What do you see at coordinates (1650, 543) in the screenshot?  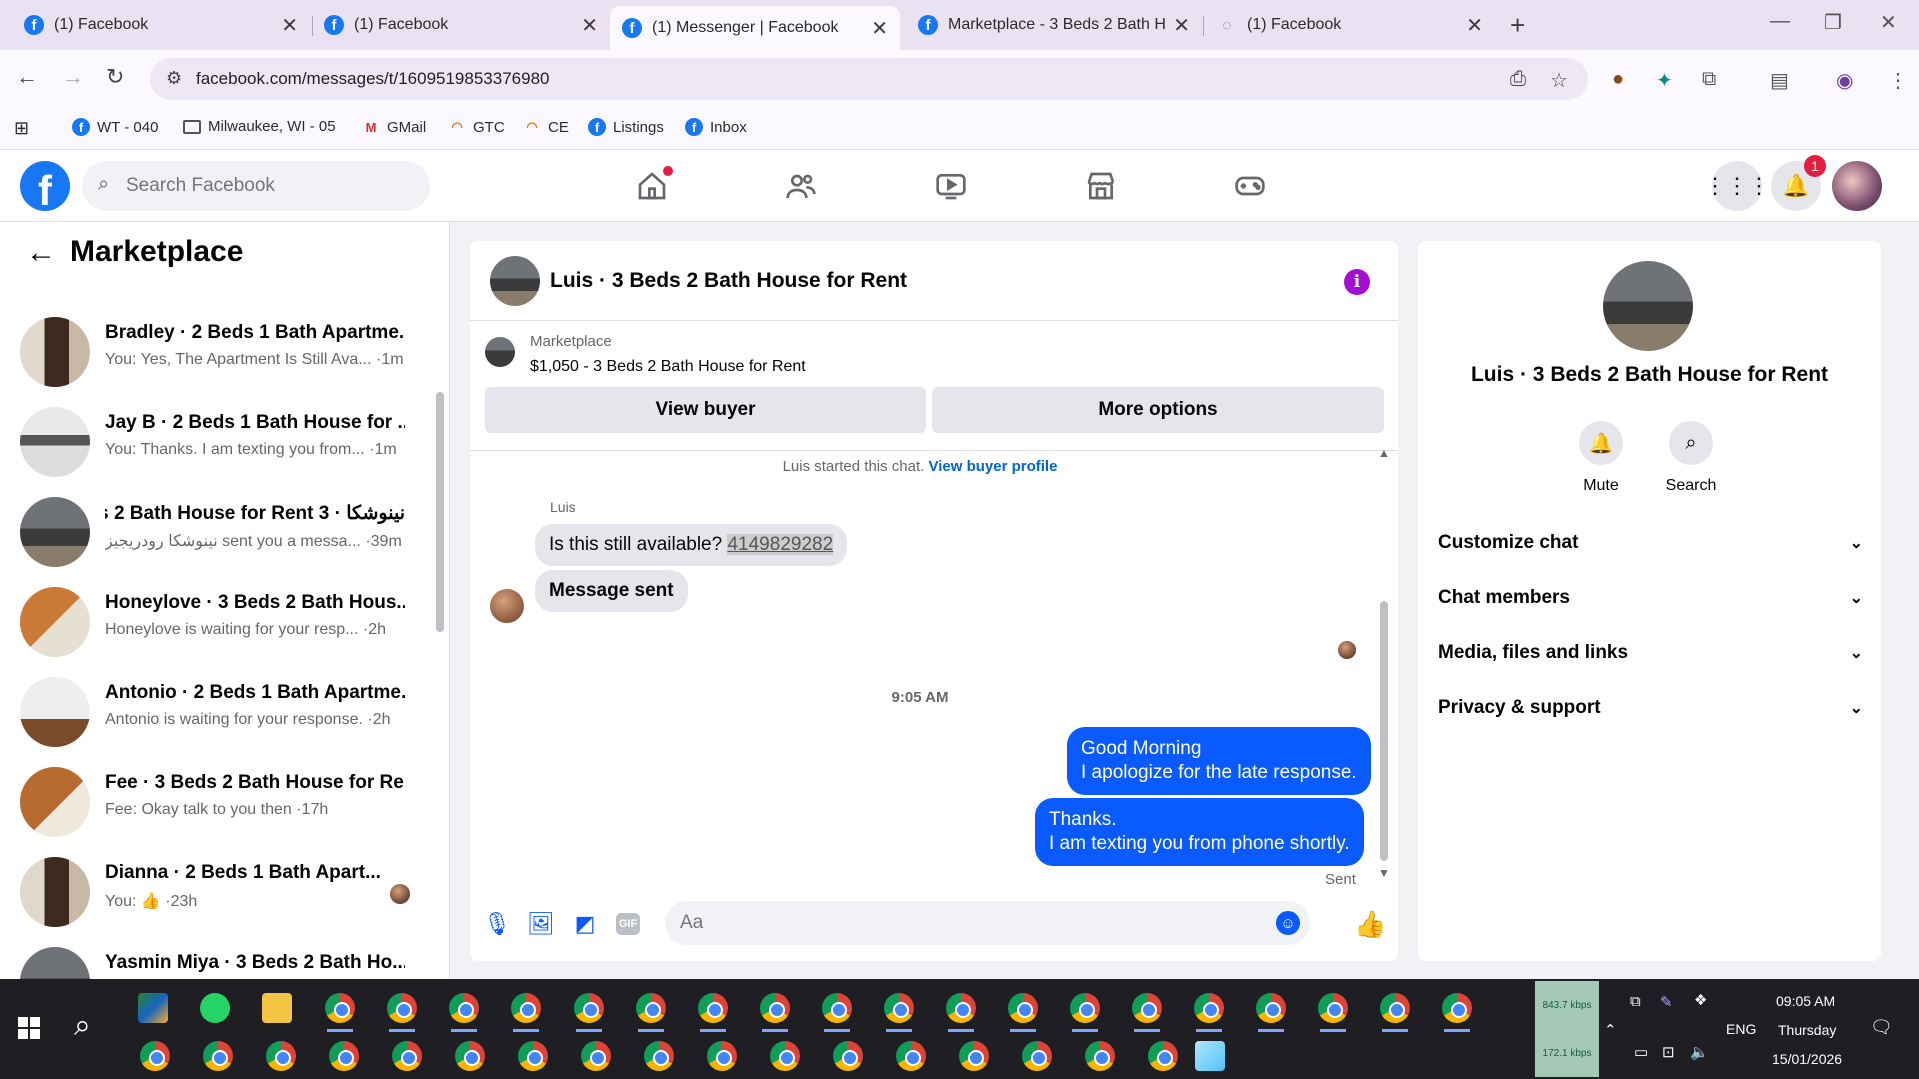 I see `customize-chat-section: Customize chat ⌄` at bounding box center [1650, 543].